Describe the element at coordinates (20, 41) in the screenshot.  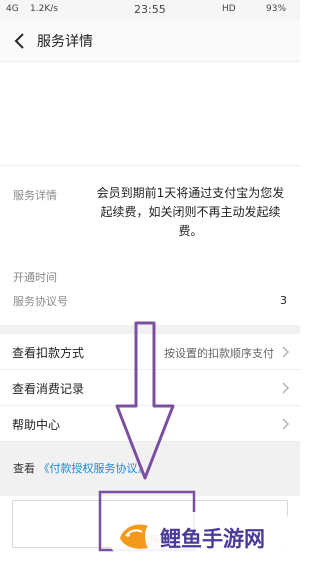
I see `back-arrow-icon` at that location.